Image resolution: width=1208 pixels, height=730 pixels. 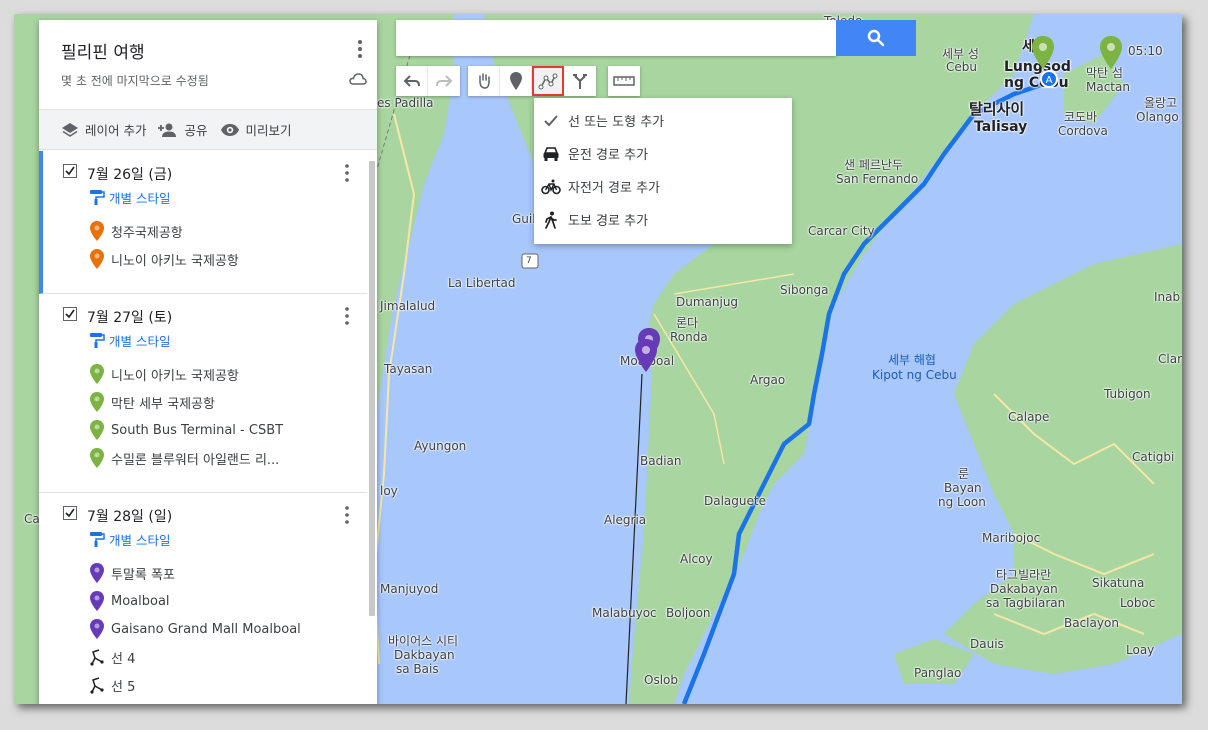 What do you see at coordinates (372, 388) in the screenshot?
I see `panel-scrollbar` at bounding box center [372, 388].